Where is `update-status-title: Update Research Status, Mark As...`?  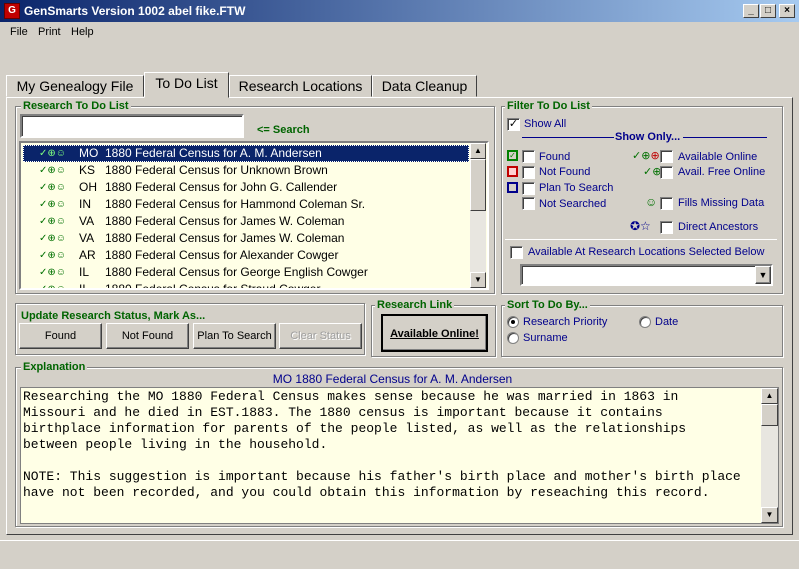
update-status-title: Update Research Status, Mark As... is located at coordinates (113, 316).